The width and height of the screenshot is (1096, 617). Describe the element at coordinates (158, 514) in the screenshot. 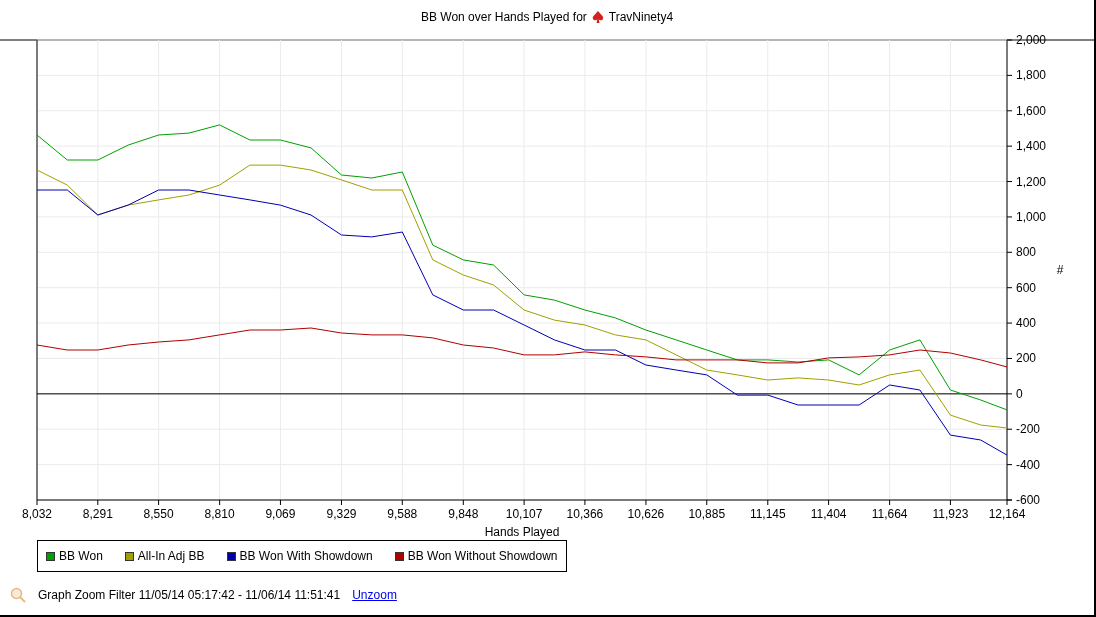

I see `x-tick-label: 8,550` at that location.